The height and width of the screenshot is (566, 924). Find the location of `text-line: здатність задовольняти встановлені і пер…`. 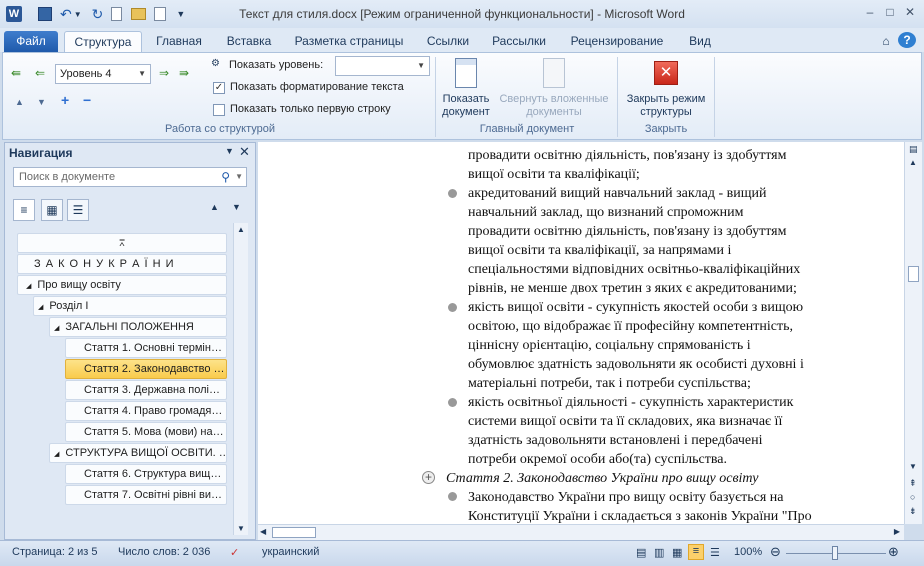

text-line: здатність задовольняти встановлені і пер… is located at coordinates (615, 440).